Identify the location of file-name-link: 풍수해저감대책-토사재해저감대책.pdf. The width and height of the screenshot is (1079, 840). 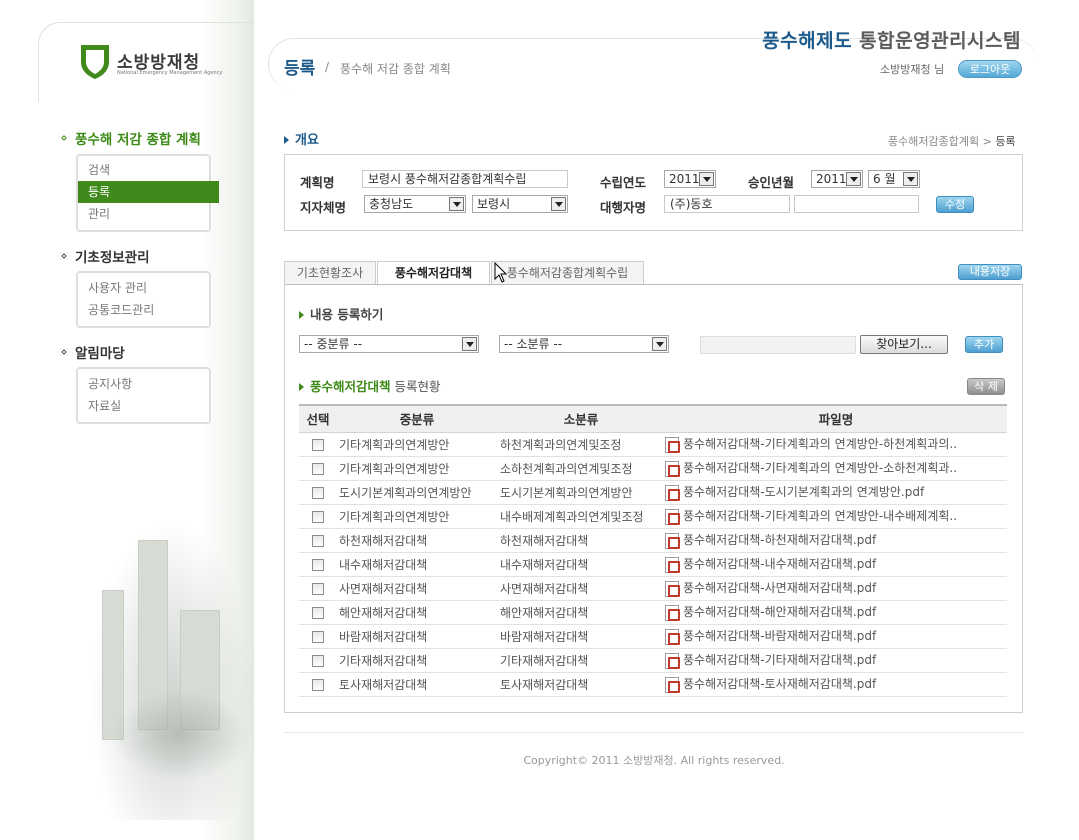
(779, 684).